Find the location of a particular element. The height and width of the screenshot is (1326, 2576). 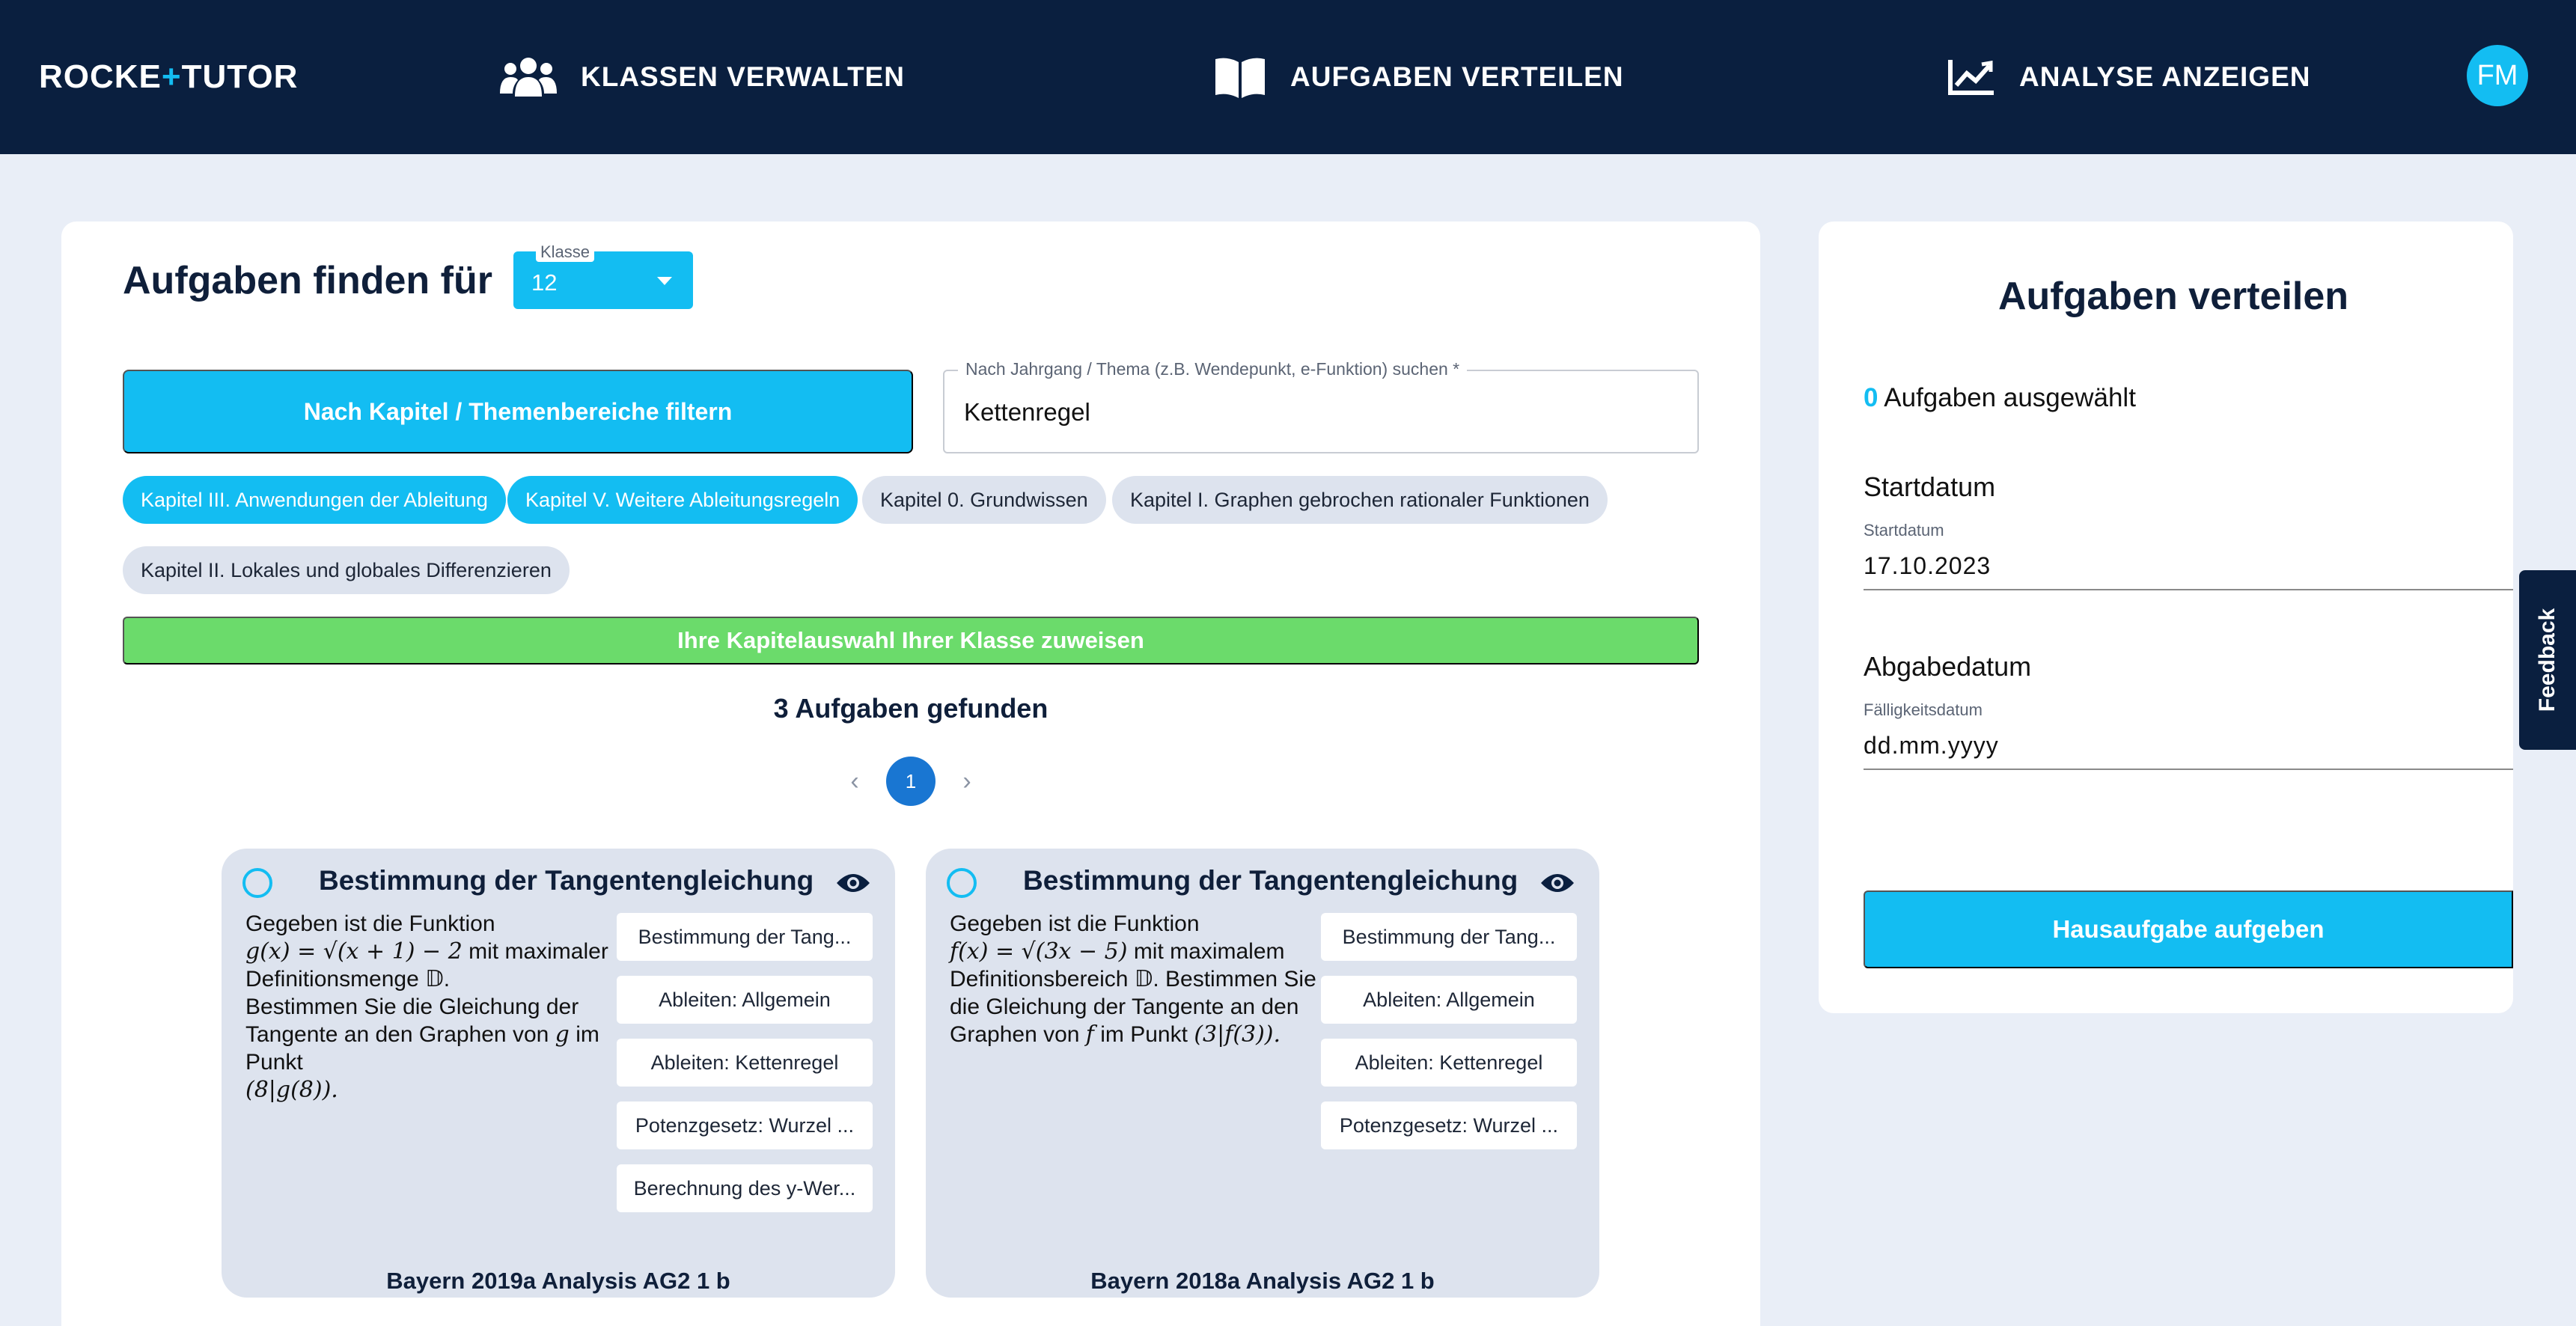

class-select-label: Klasse is located at coordinates (565, 252).